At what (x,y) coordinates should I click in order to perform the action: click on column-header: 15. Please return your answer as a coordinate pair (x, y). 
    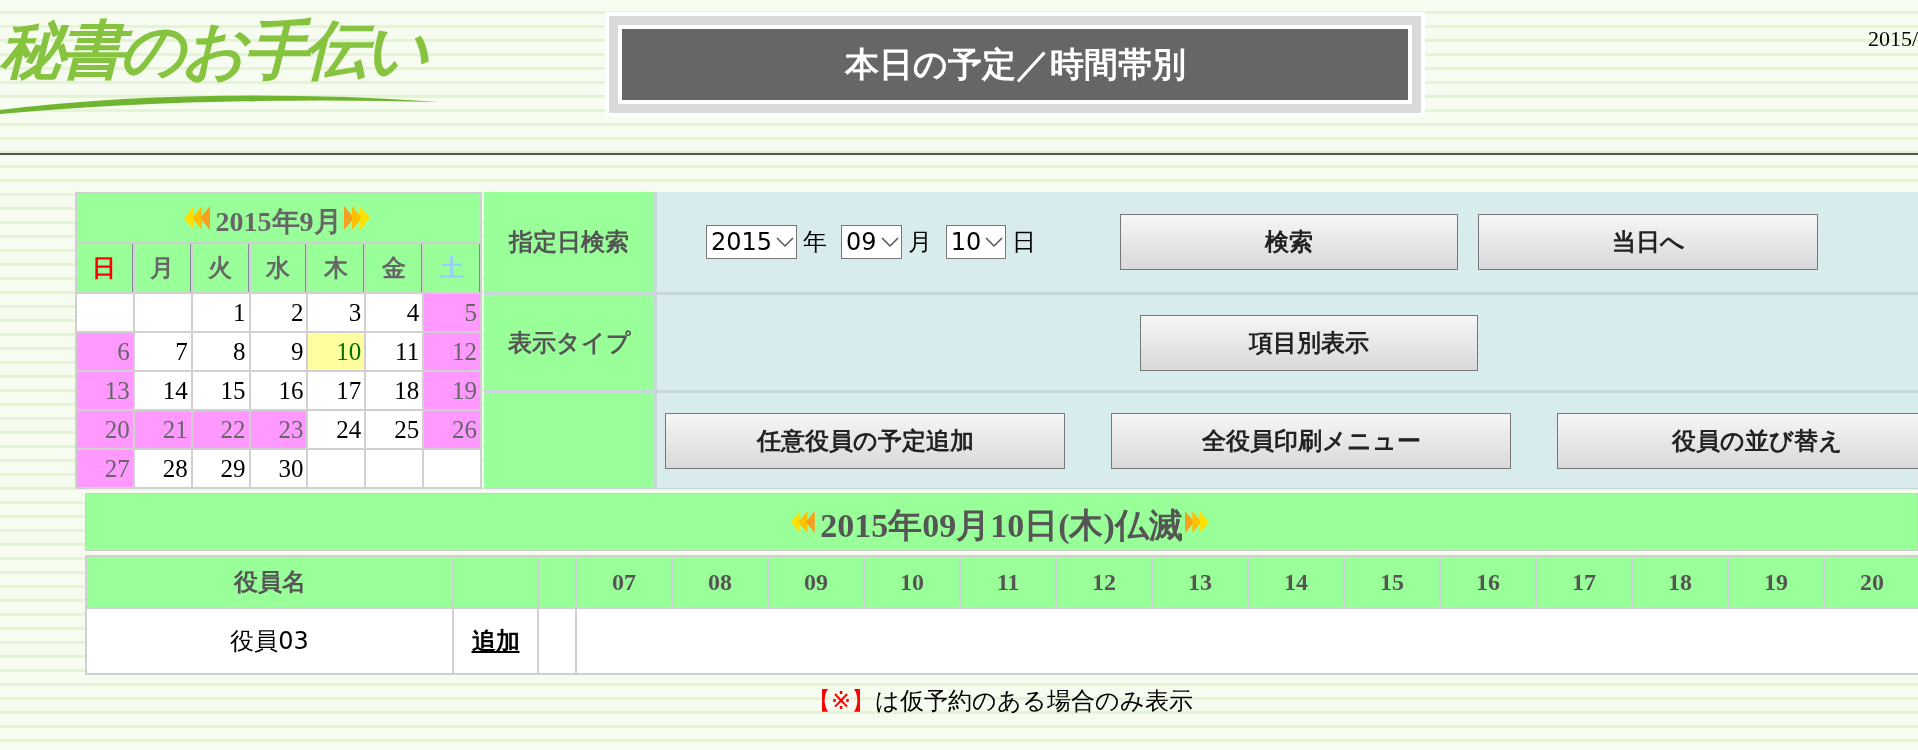
    Looking at the image, I should click on (1392, 582).